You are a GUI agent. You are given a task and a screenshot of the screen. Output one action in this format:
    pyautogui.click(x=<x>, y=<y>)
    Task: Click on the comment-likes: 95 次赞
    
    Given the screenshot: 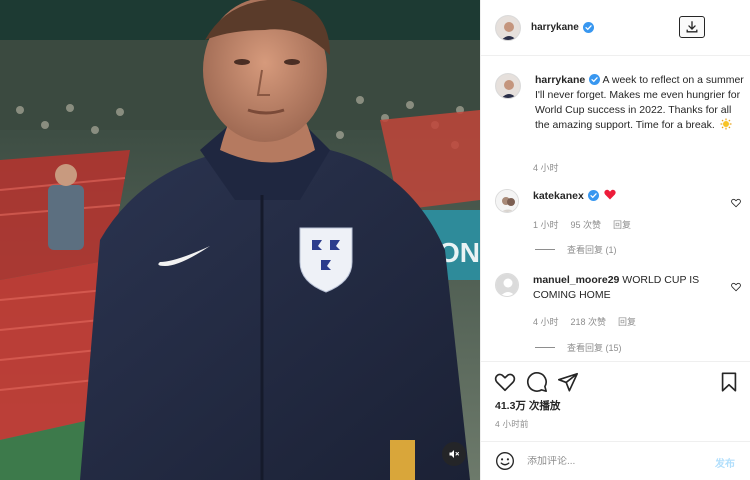 What is the action you would take?
    pyautogui.click(x=586, y=224)
    